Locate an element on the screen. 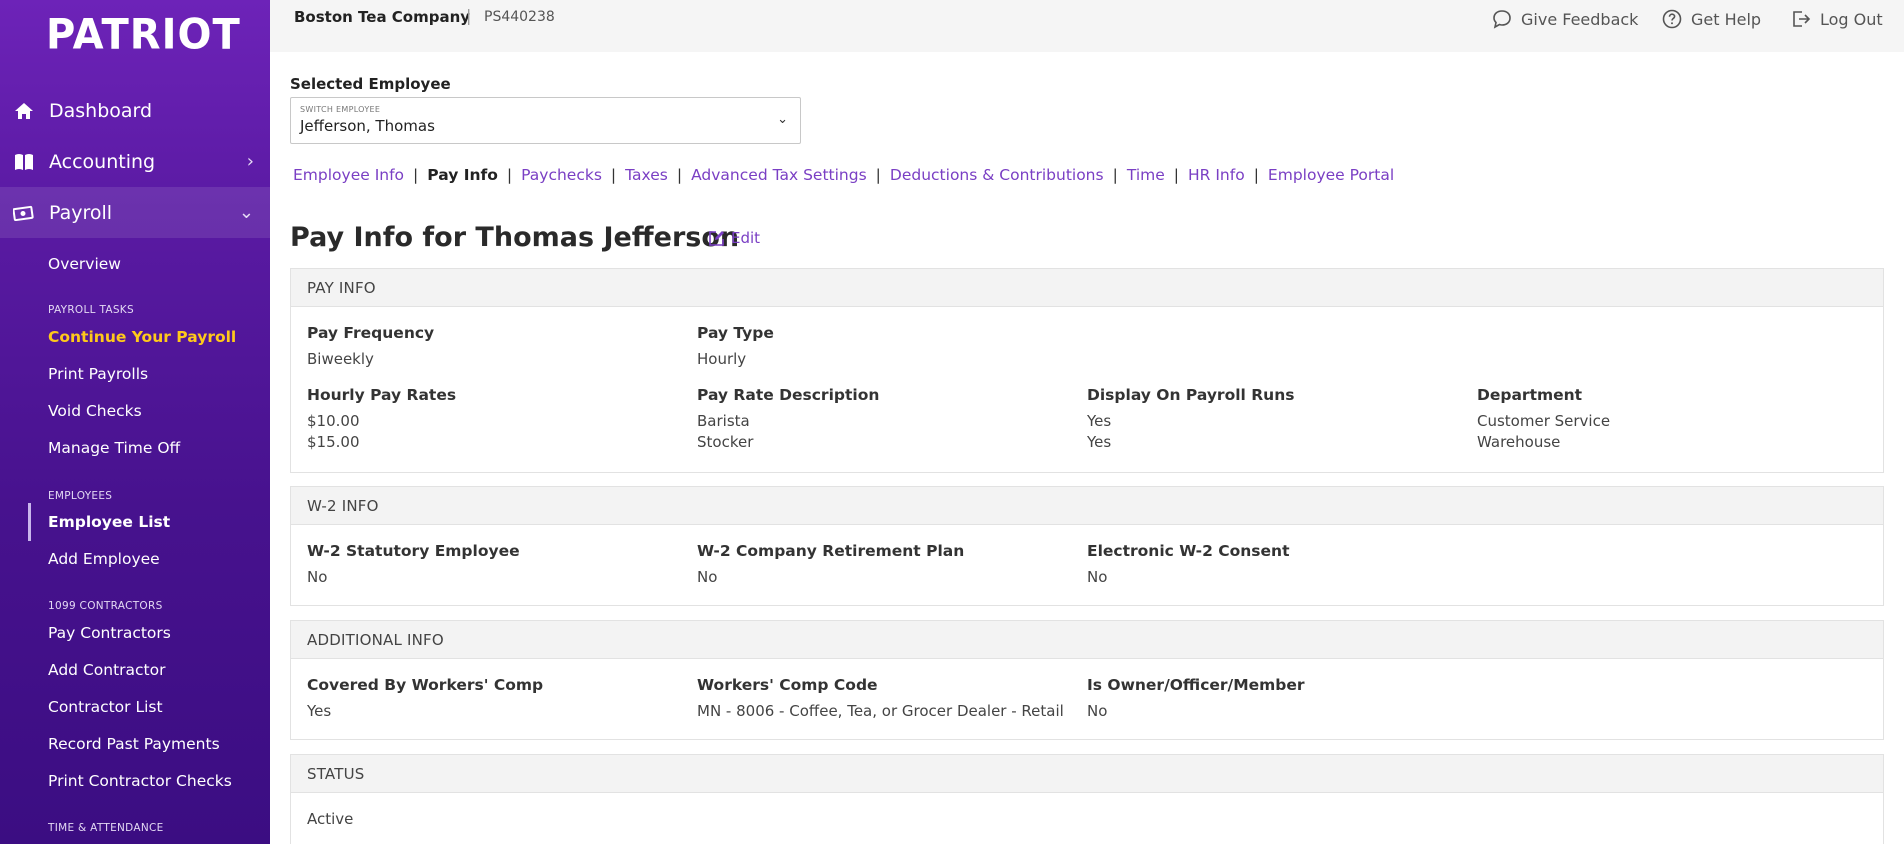 The width and height of the screenshot is (1904, 844). section-payroll-tasks: PAYROLL TASKS is located at coordinates (91, 310).